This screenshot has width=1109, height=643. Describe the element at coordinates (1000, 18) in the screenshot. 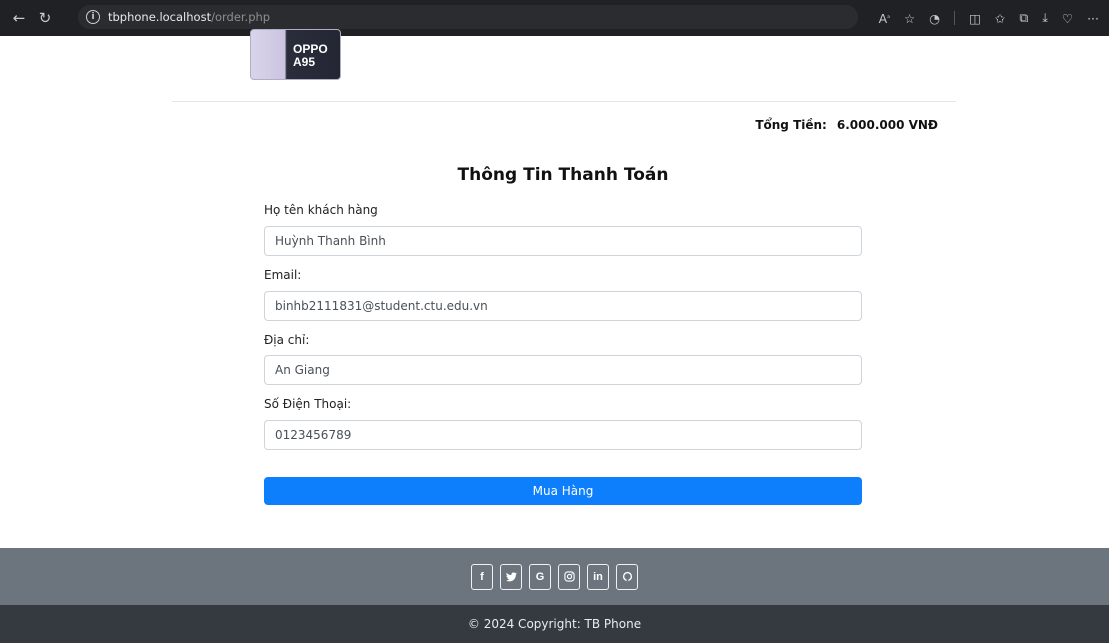

I see `favorites-icon: ✩` at that location.